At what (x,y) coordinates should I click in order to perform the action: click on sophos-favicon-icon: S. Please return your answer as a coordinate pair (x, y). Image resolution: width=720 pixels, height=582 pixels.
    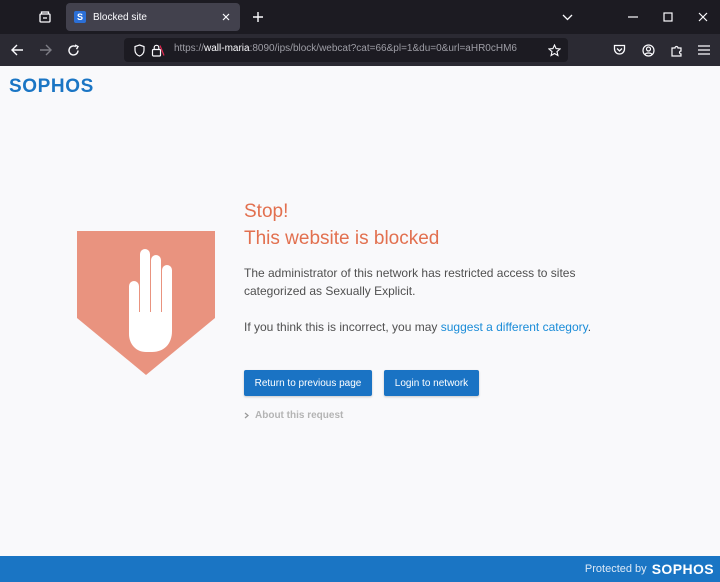
    Looking at the image, I should click on (80, 17).